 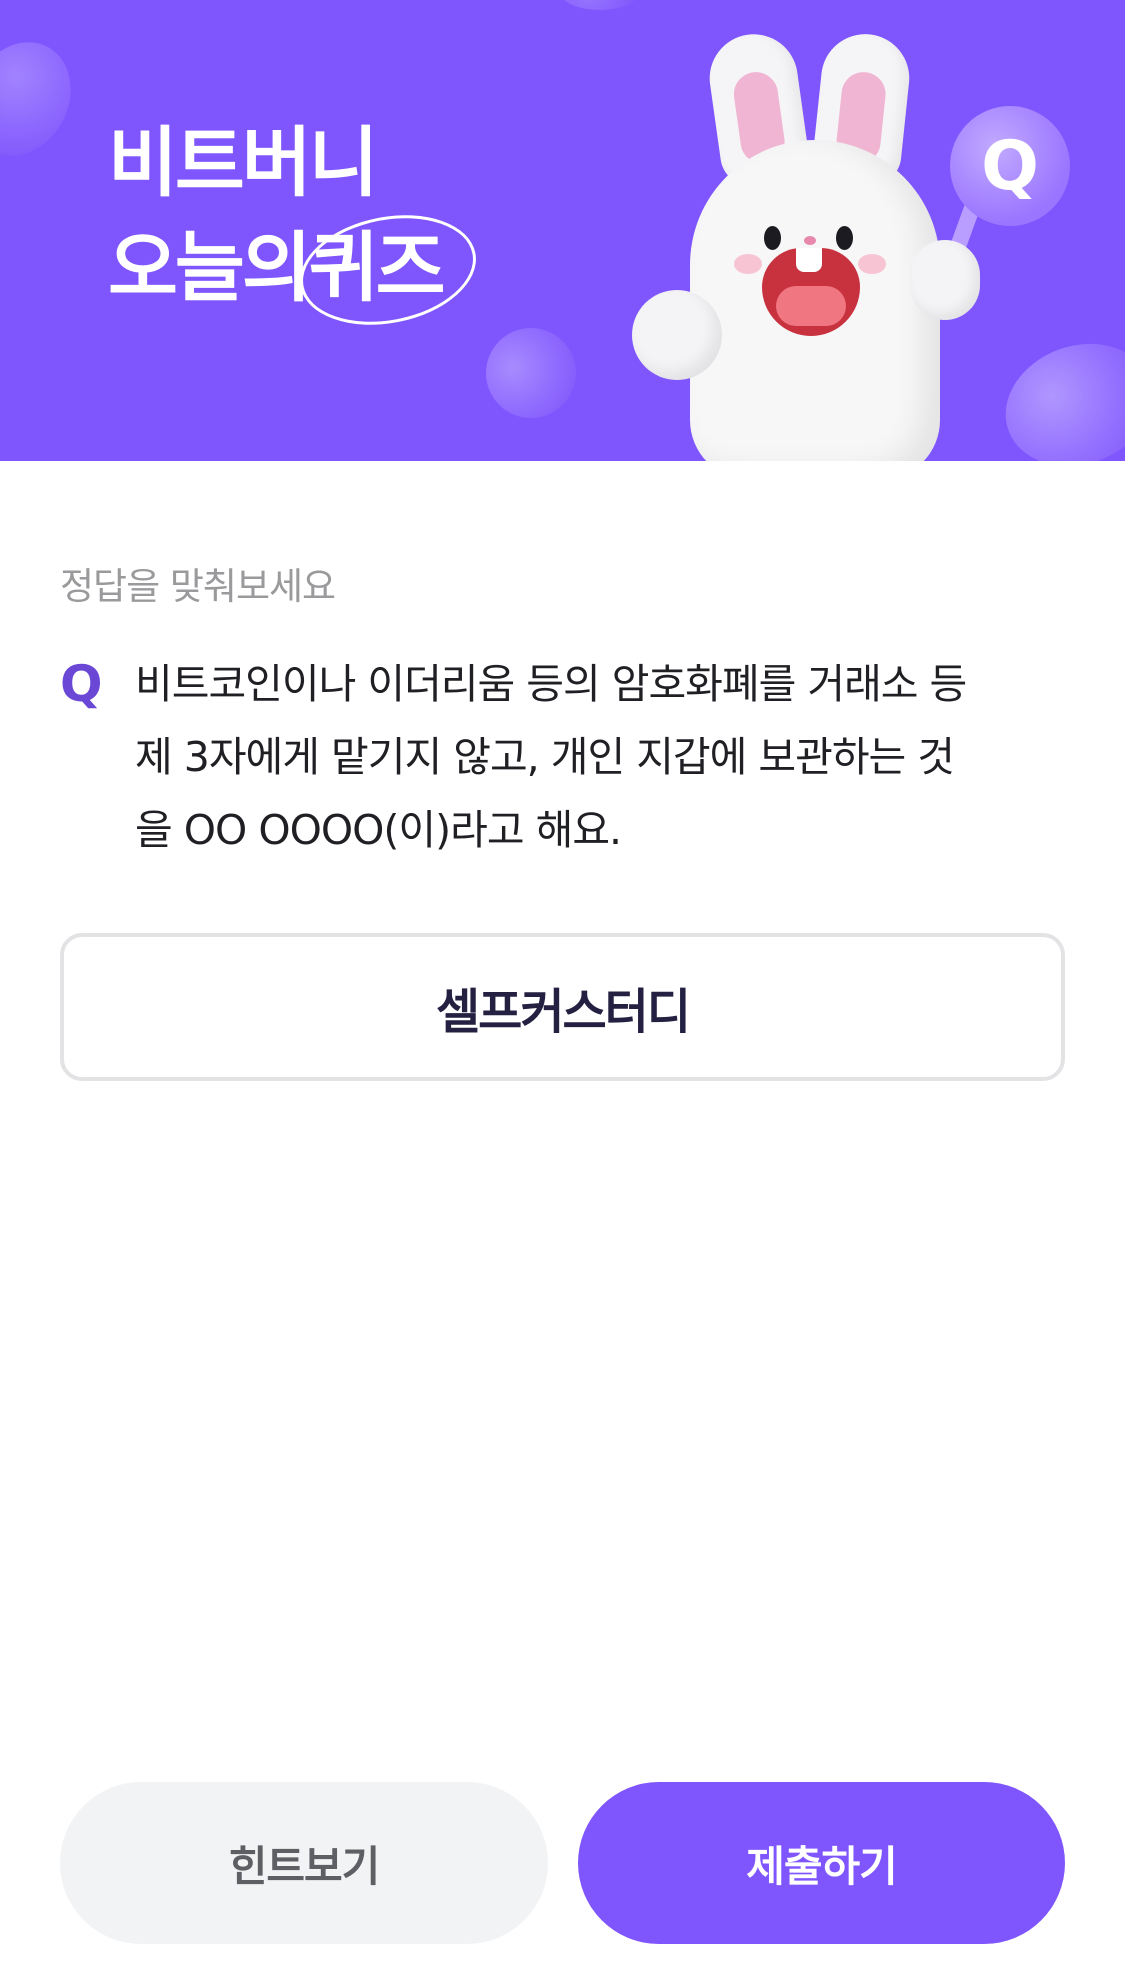 I want to click on q-sign-icon: Q, so click(x=1010, y=166).